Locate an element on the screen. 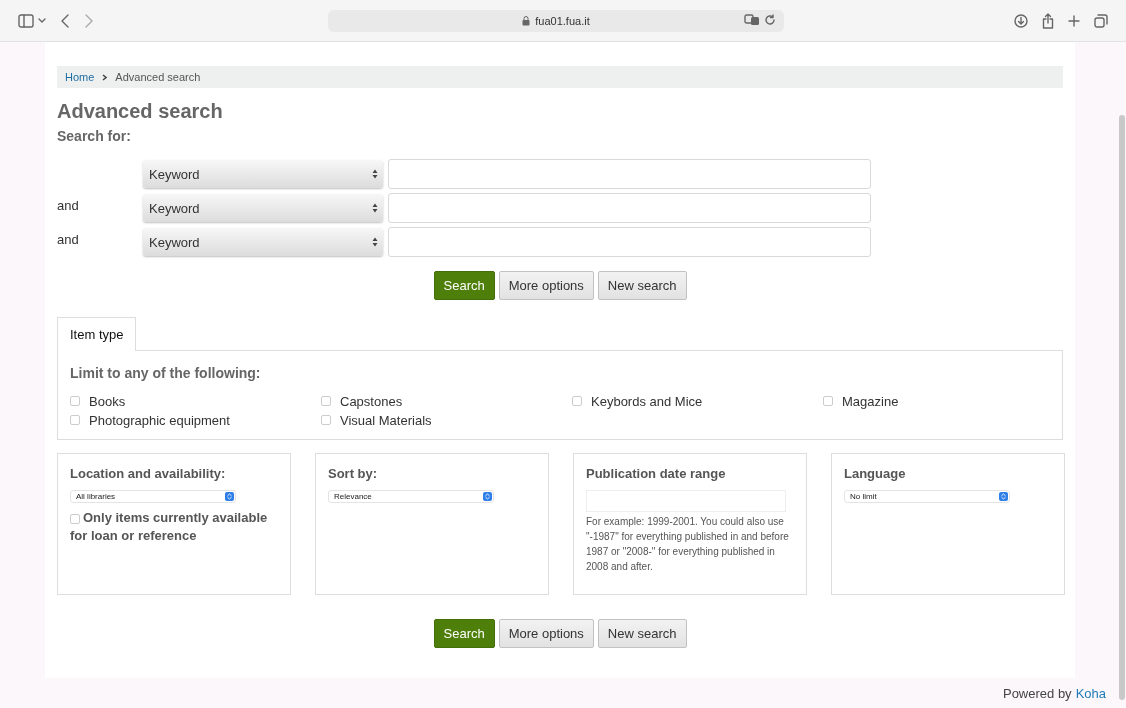 The height and width of the screenshot is (708, 1126). translate-icon is located at coordinates (752, 19).